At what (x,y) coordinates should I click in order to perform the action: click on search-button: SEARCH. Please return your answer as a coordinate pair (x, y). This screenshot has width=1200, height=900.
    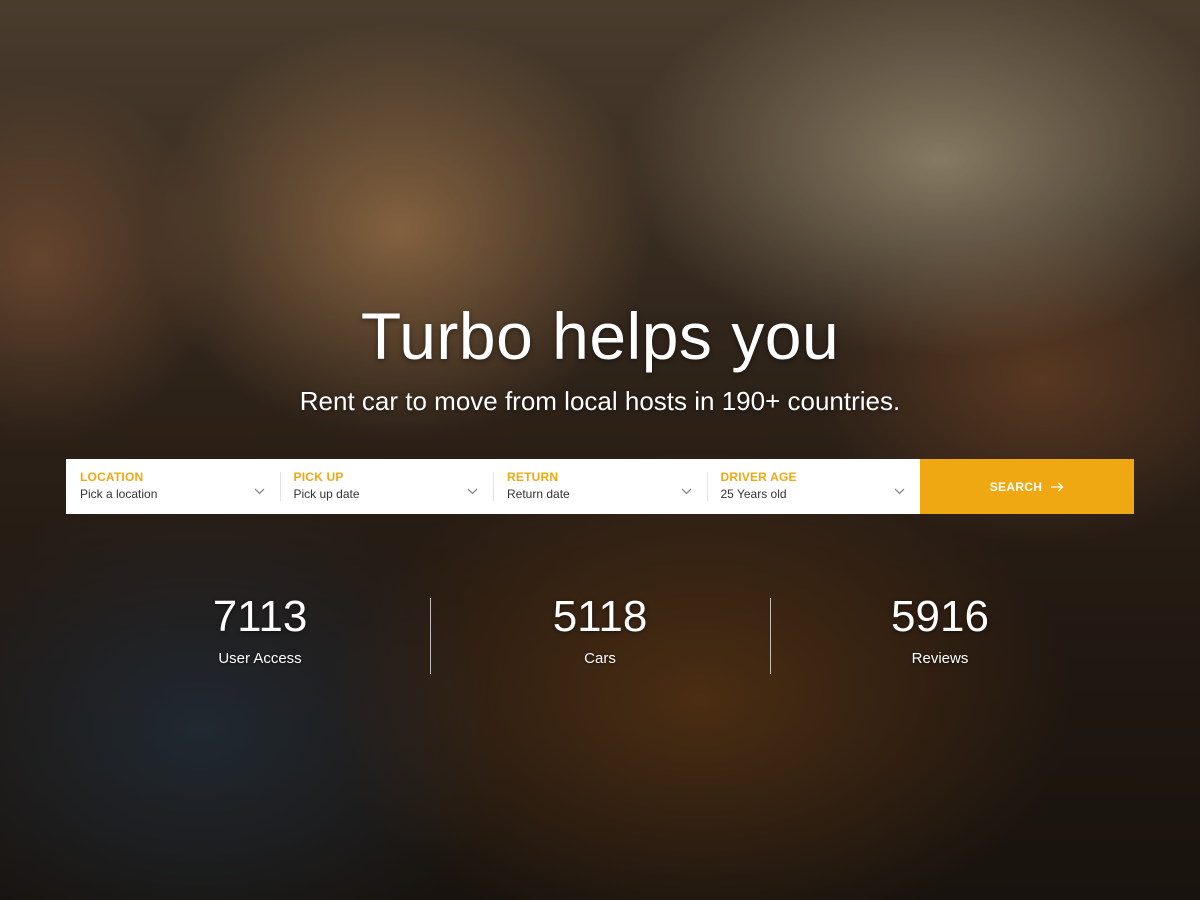
    Looking at the image, I should click on (1027, 486).